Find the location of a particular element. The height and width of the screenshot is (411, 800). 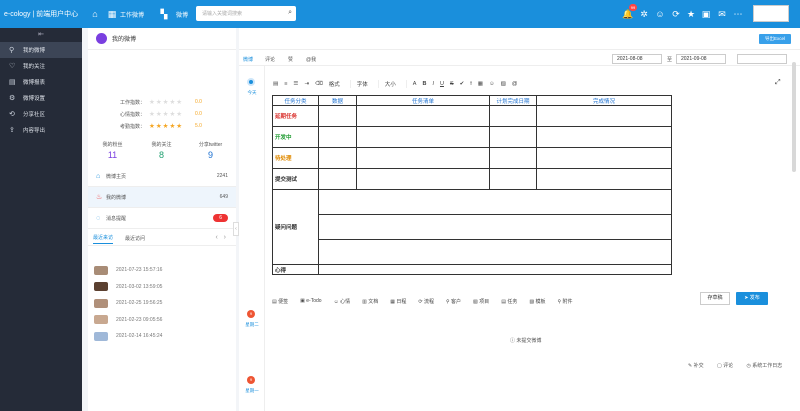

list-item: 2021-02-14 16:45:24 is located at coordinates (128, 336).